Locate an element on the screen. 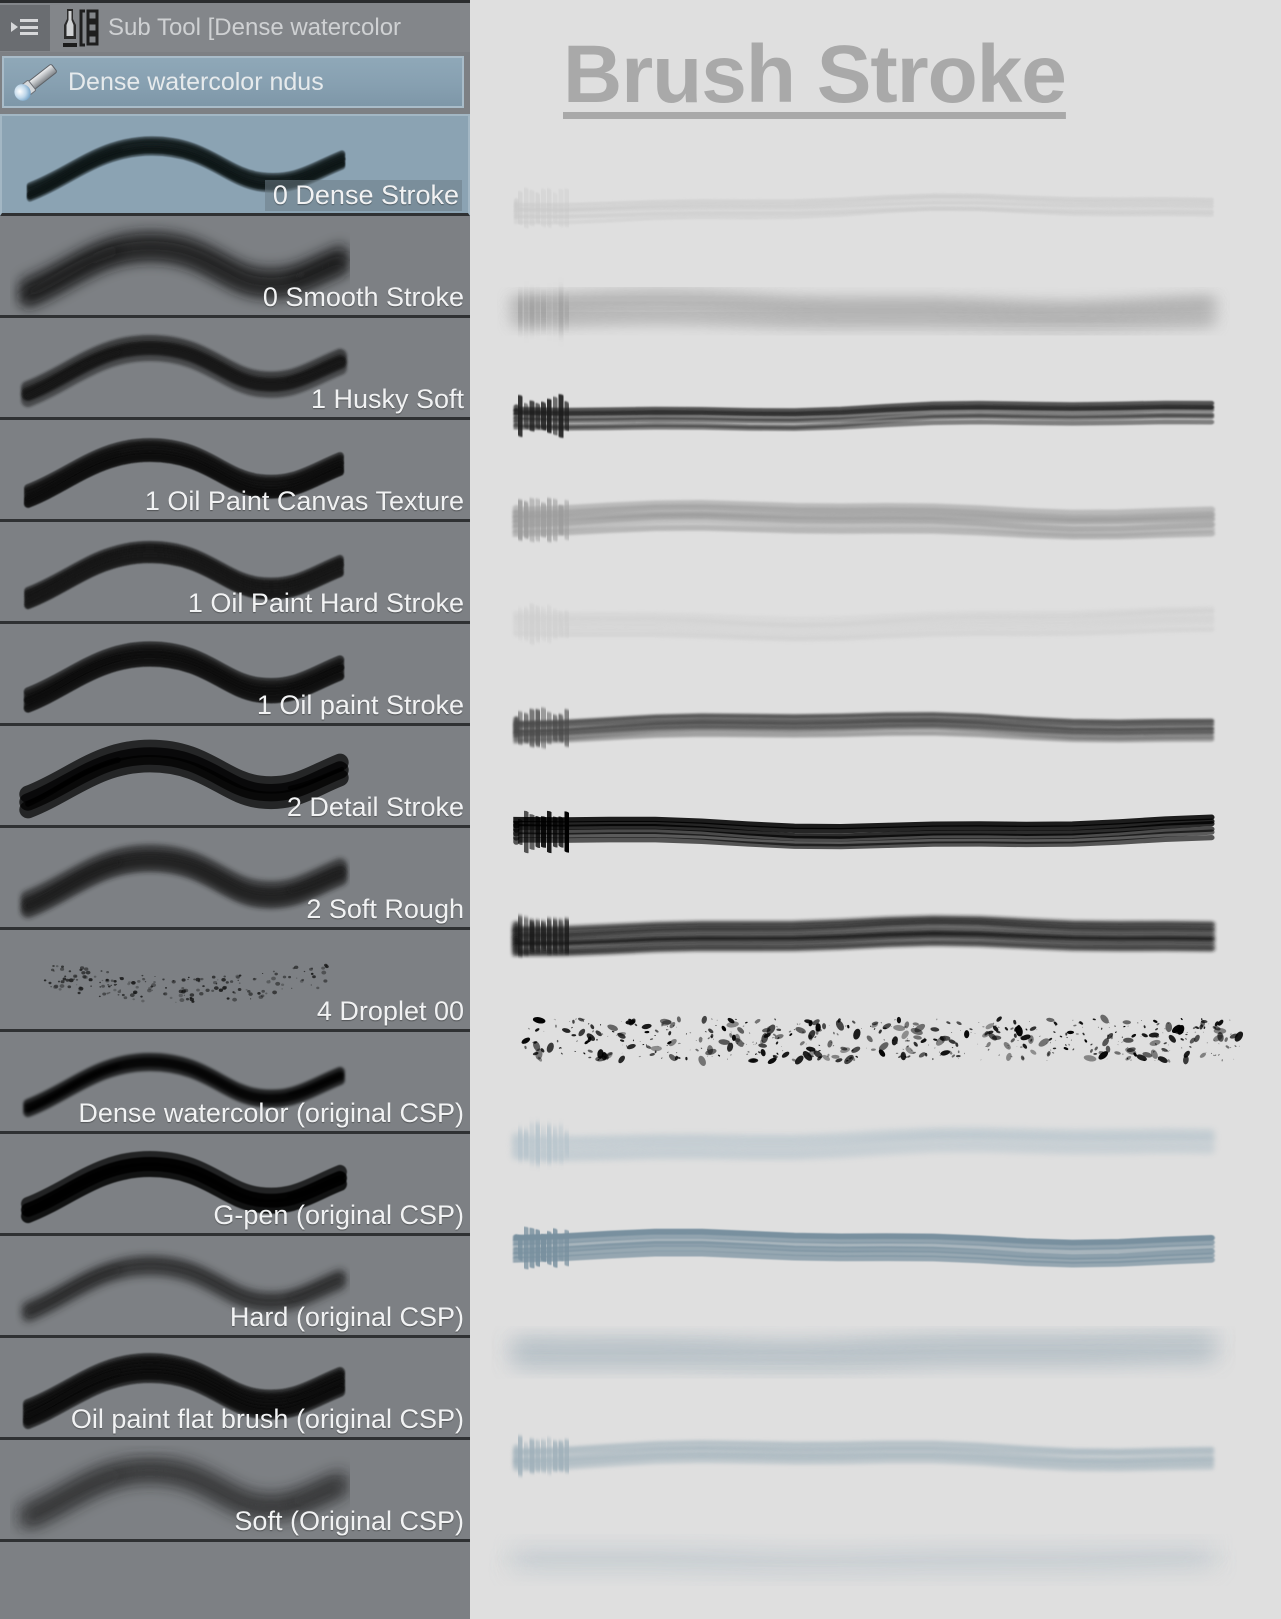 The height and width of the screenshot is (1619, 1281). current-tool-label: Dense watercolor ndus is located at coordinates (196, 81).